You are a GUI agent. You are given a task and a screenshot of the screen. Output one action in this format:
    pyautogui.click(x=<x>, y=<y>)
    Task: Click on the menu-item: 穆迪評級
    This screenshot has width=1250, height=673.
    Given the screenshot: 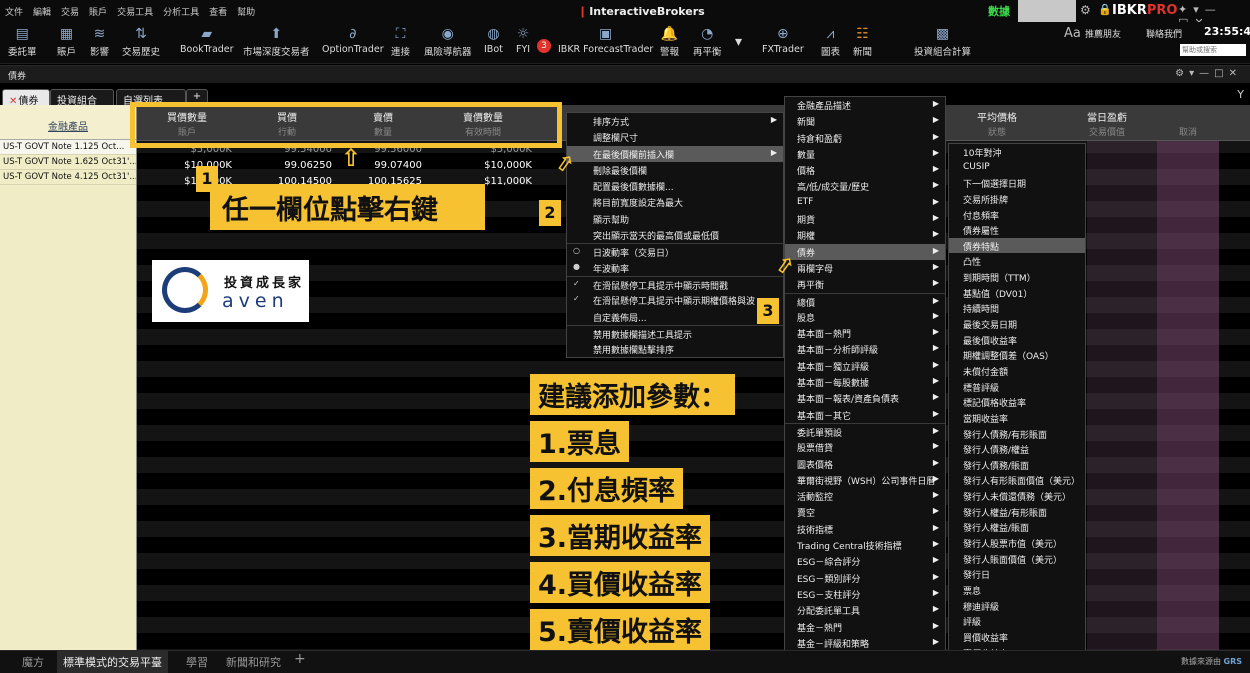 What is the action you would take?
    pyautogui.click(x=1017, y=606)
    